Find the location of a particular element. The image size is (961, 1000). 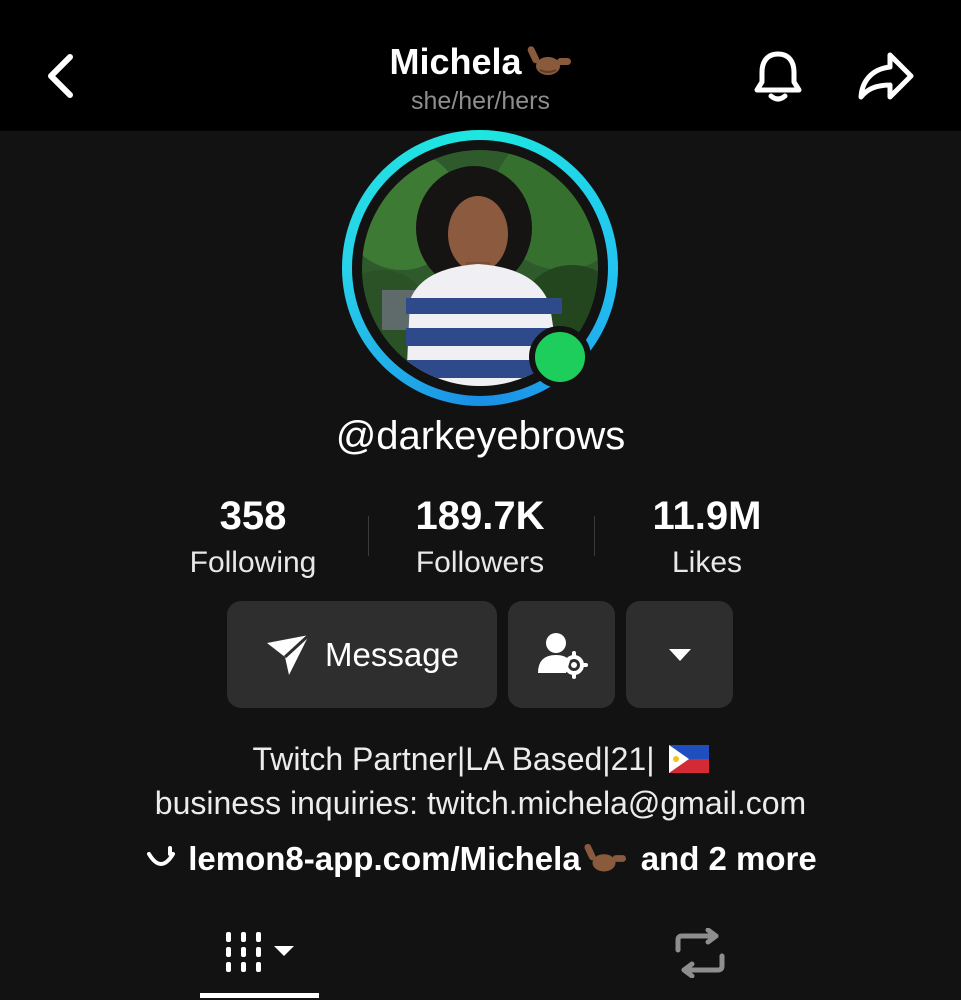

profile-display-name: Michela is located at coordinates (455, 61).